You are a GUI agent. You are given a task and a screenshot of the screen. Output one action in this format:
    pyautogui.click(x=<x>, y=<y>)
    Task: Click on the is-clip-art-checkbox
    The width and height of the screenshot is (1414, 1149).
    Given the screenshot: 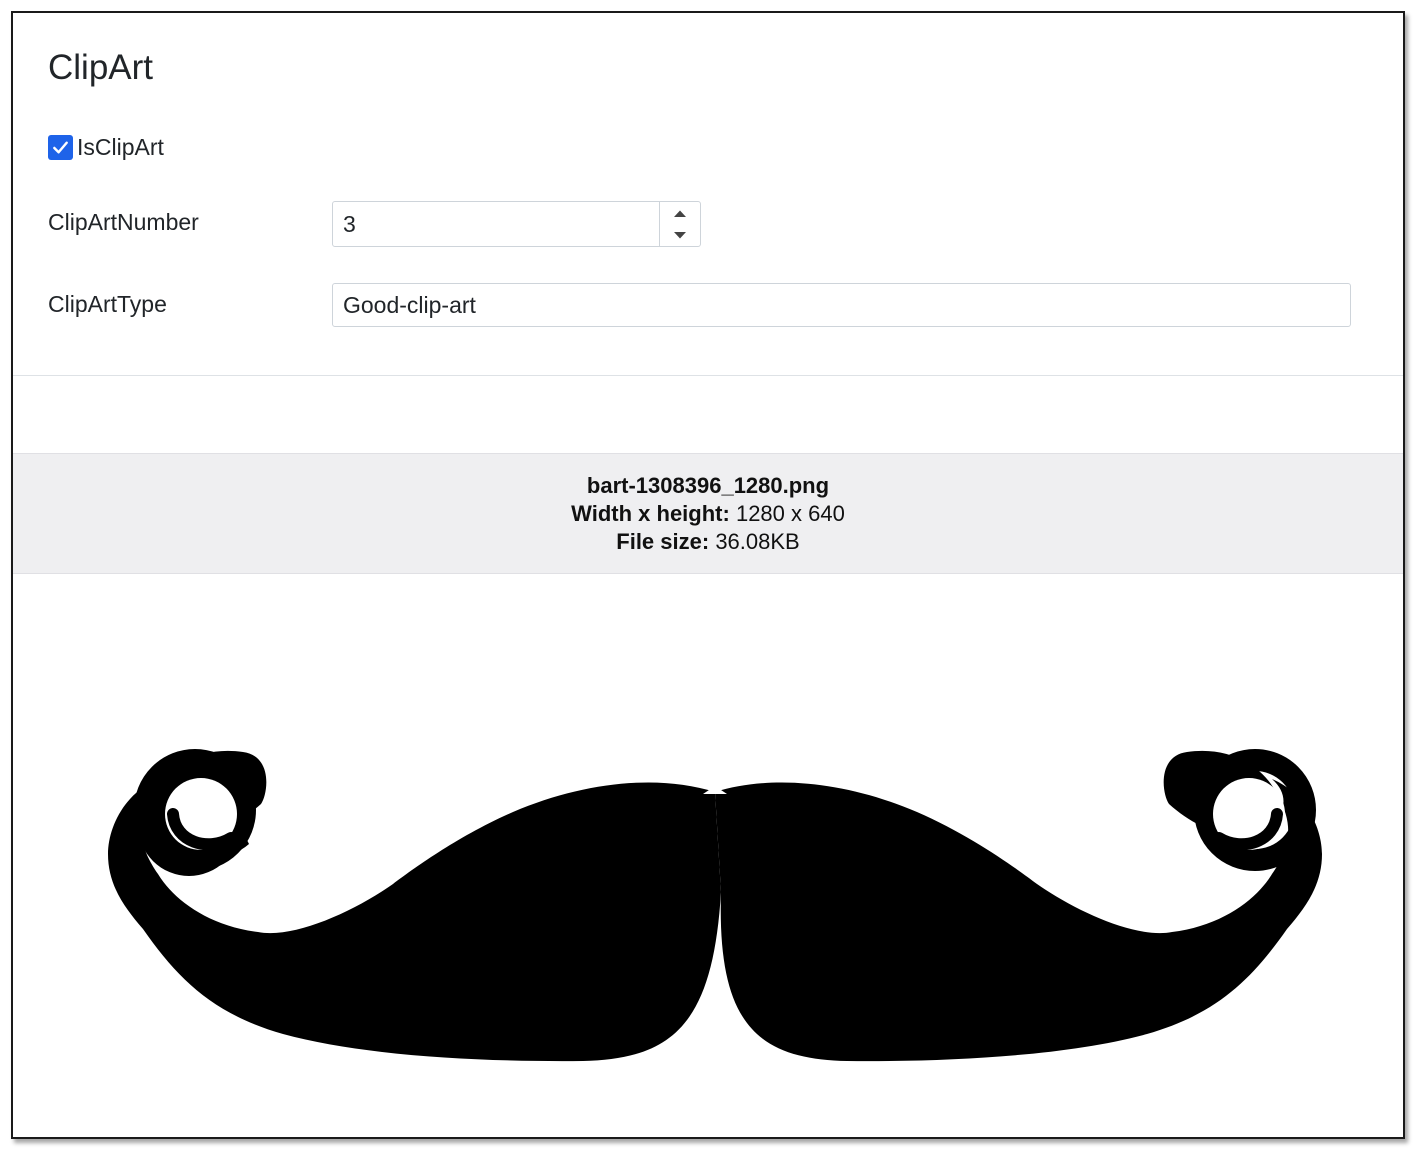 What is the action you would take?
    pyautogui.click(x=60, y=147)
    